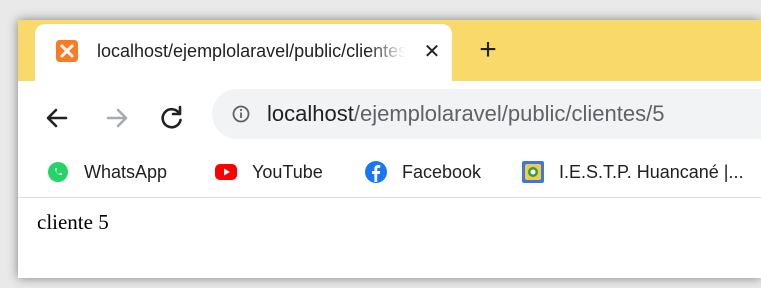  What do you see at coordinates (533, 172) in the screenshot?
I see `institution-logo-icon` at bounding box center [533, 172].